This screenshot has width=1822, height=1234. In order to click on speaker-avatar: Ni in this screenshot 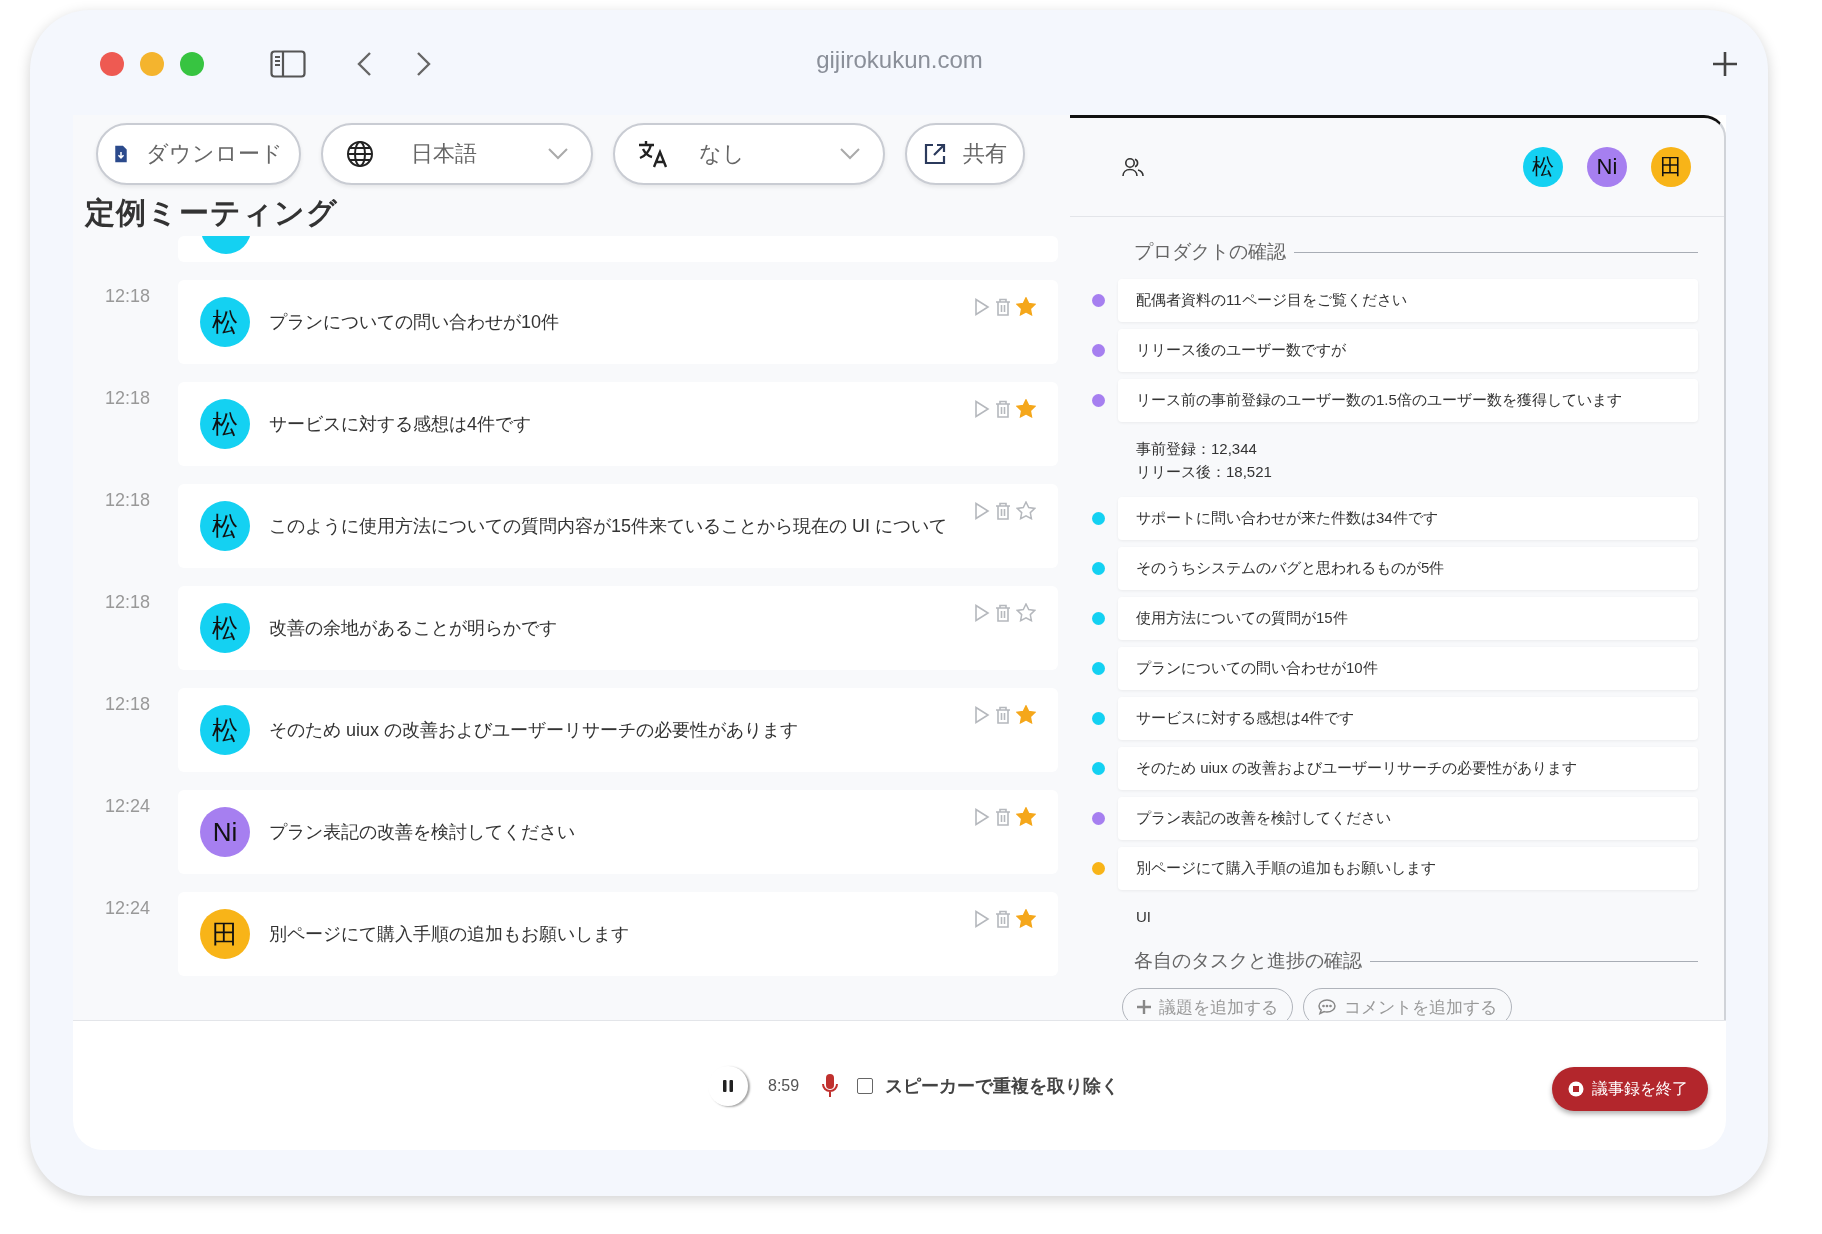, I will do `click(225, 832)`.